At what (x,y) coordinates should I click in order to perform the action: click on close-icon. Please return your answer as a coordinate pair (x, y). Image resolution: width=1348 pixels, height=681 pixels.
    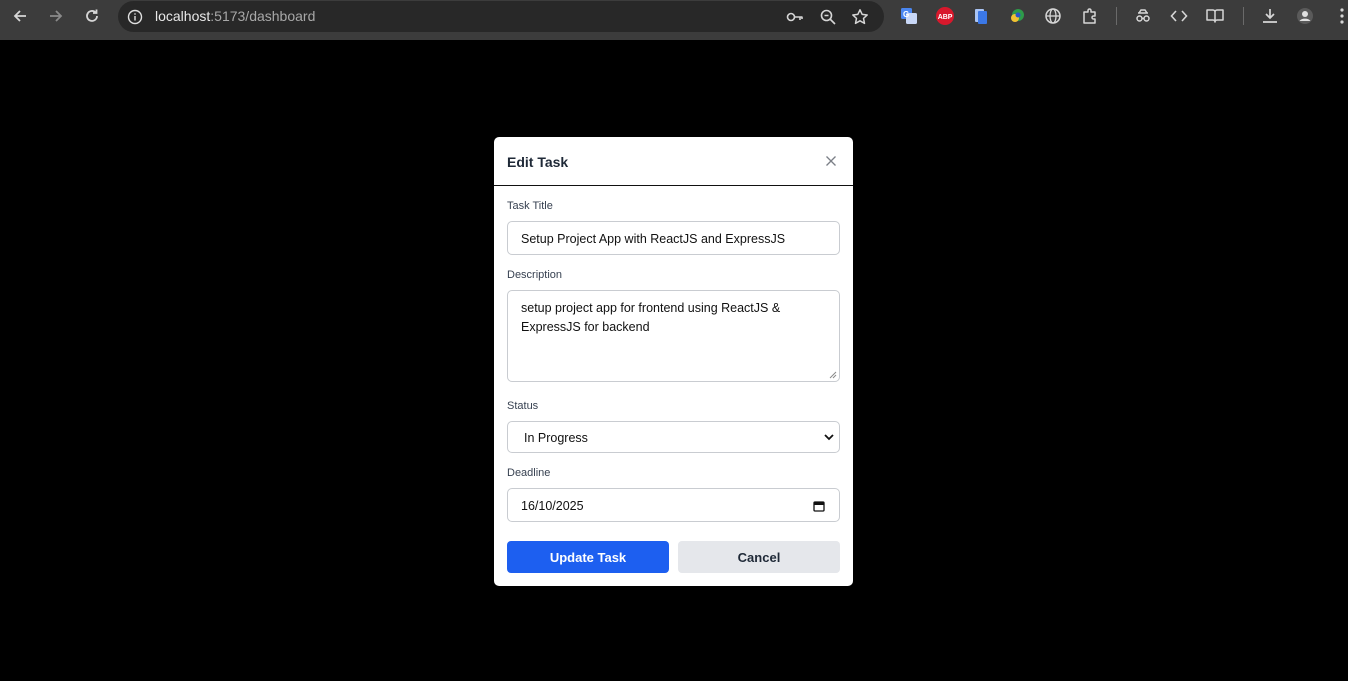
    Looking at the image, I should click on (831, 161).